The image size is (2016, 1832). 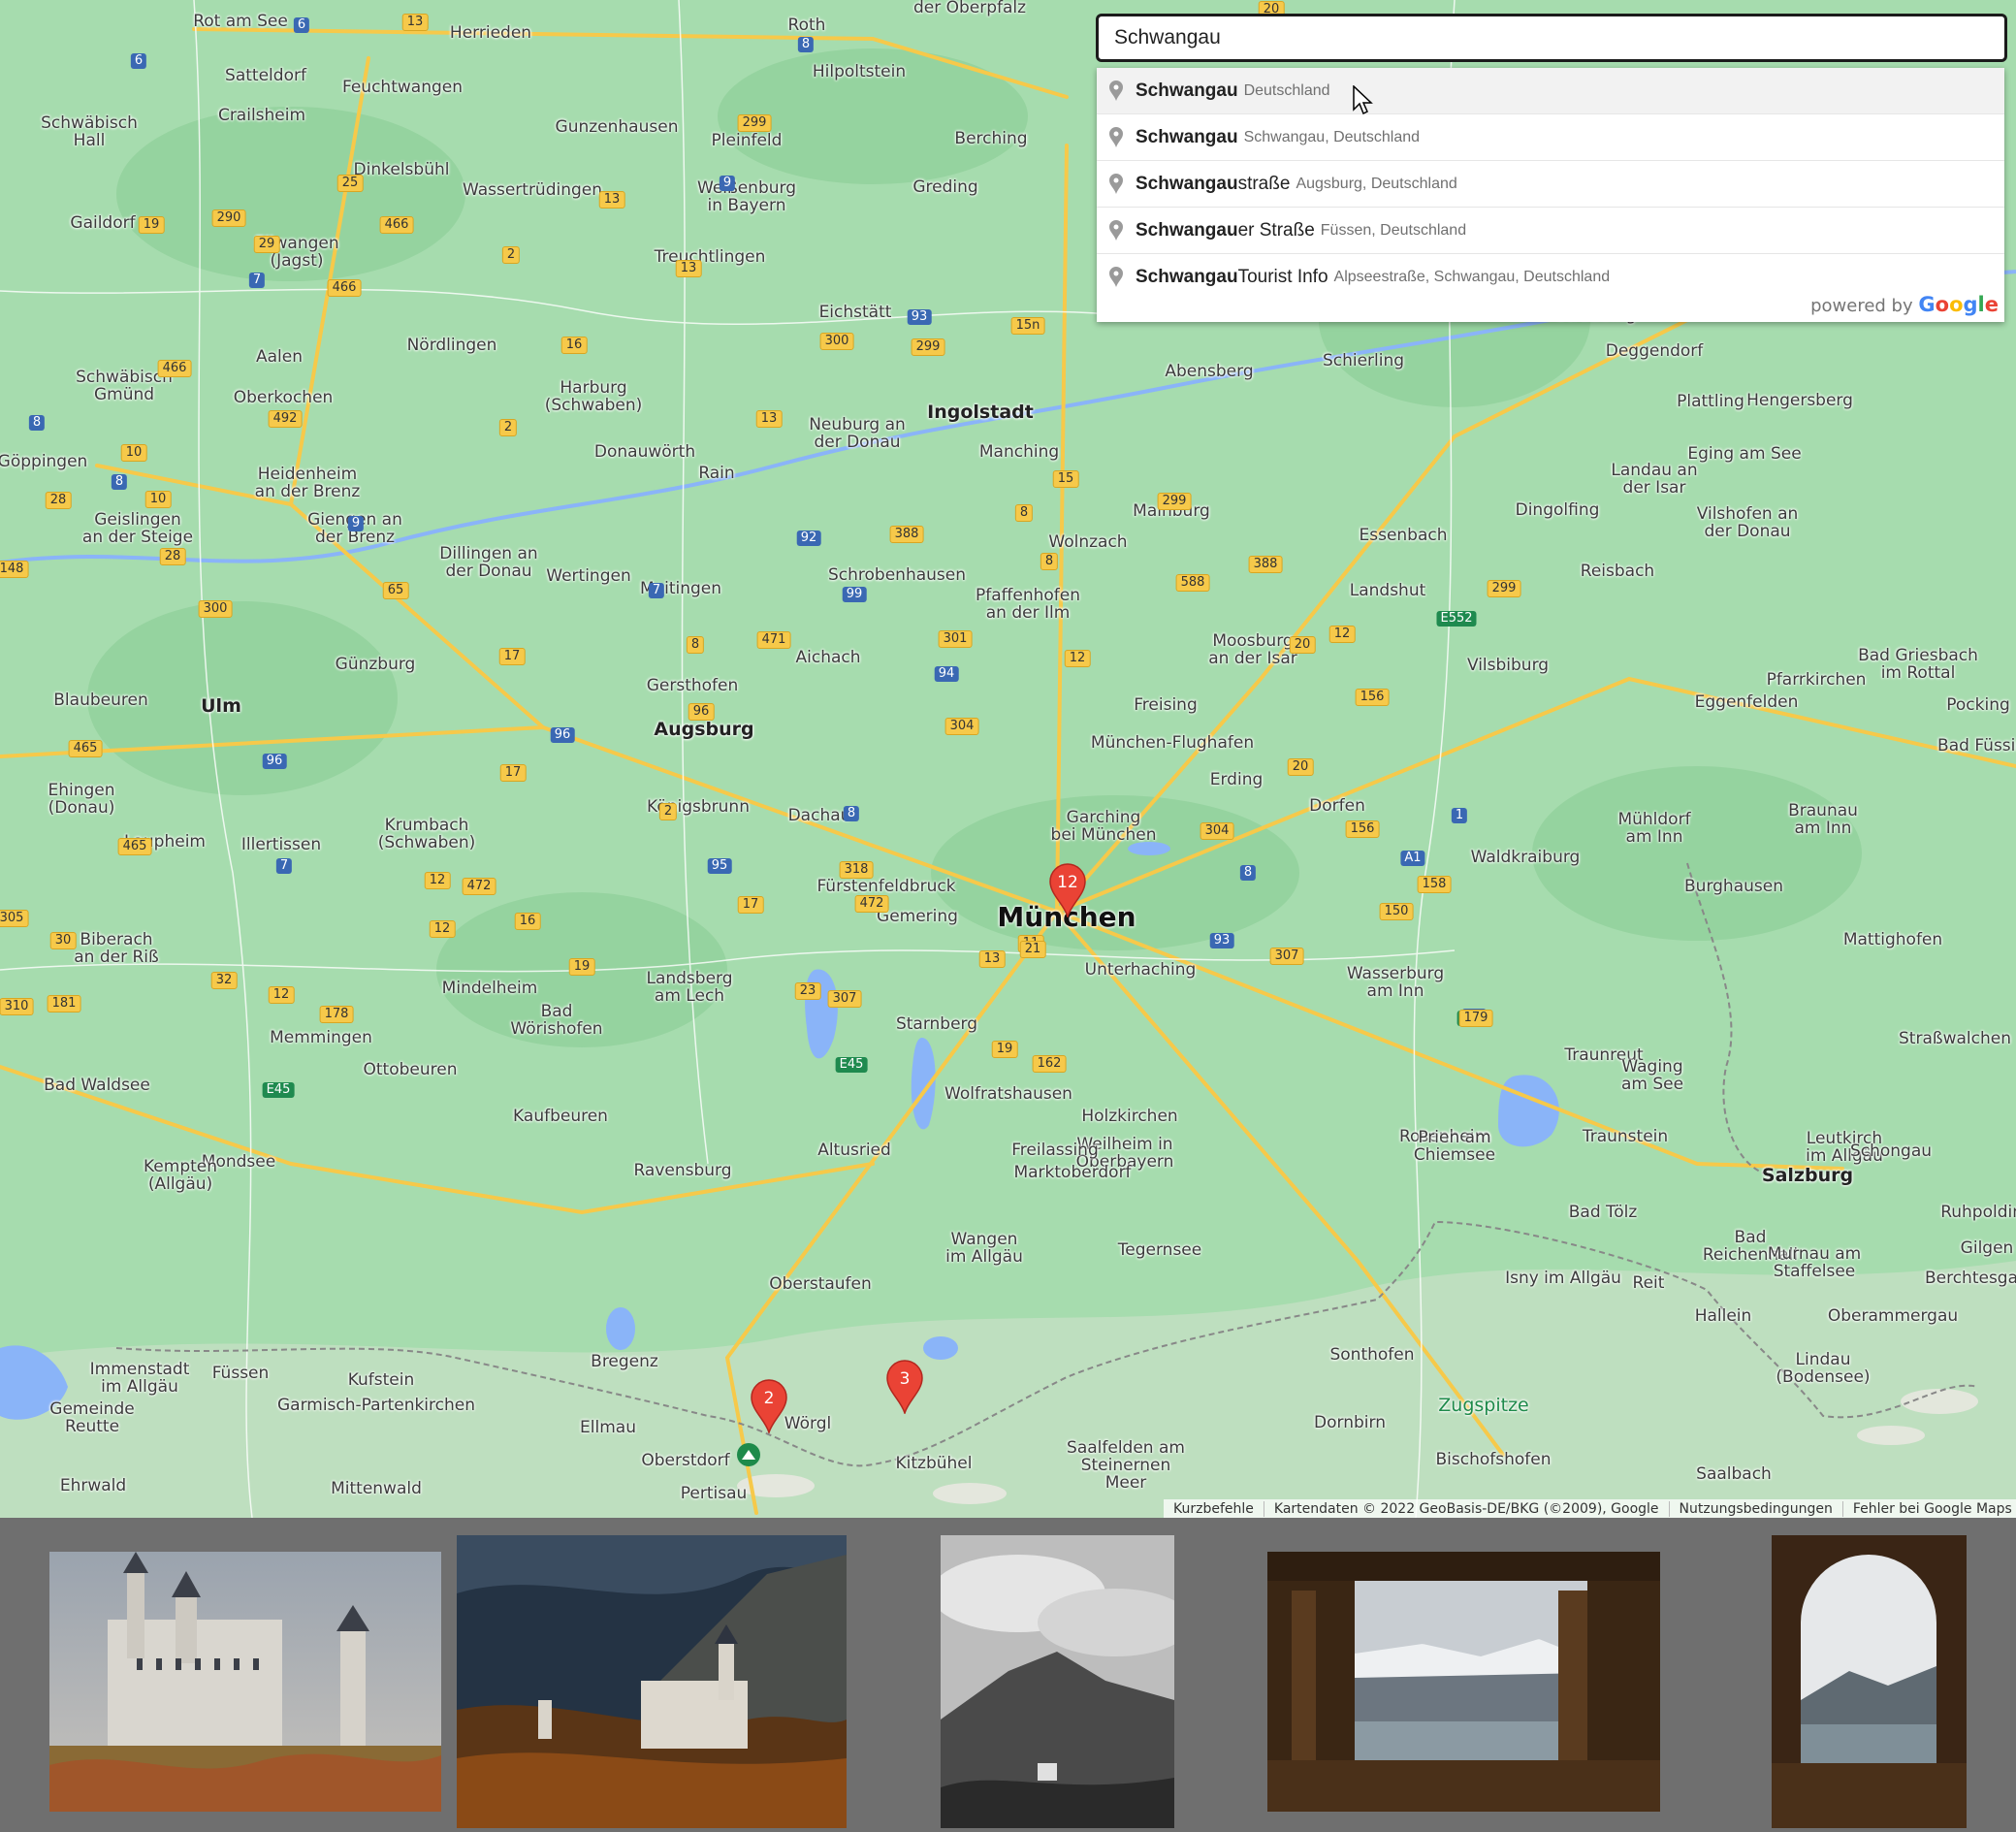 What do you see at coordinates (1550, 90) in the screenshot?
I see `suggestion-item: Schwangau Deutschland` at bounding box center [1550, 90].